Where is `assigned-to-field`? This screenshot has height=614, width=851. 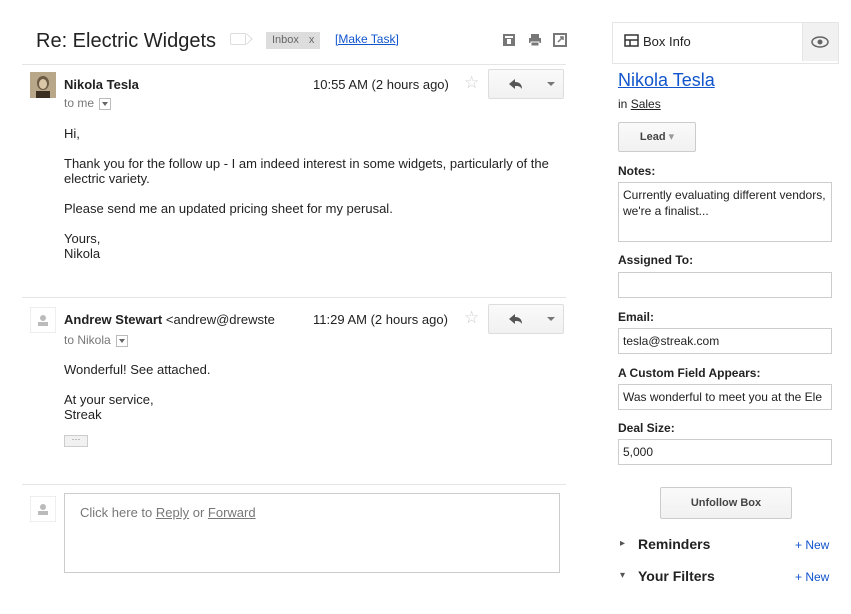 assigned-to-field is located at coordinates (725, 285).